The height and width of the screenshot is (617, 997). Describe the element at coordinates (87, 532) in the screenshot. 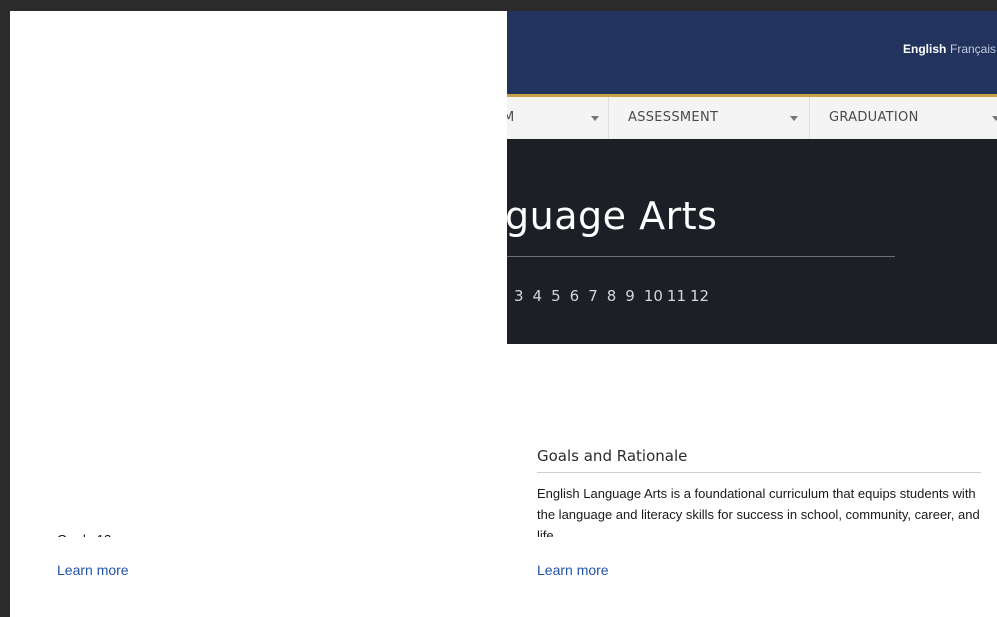

I see `partial-text-line: Grade 12.` at that location.